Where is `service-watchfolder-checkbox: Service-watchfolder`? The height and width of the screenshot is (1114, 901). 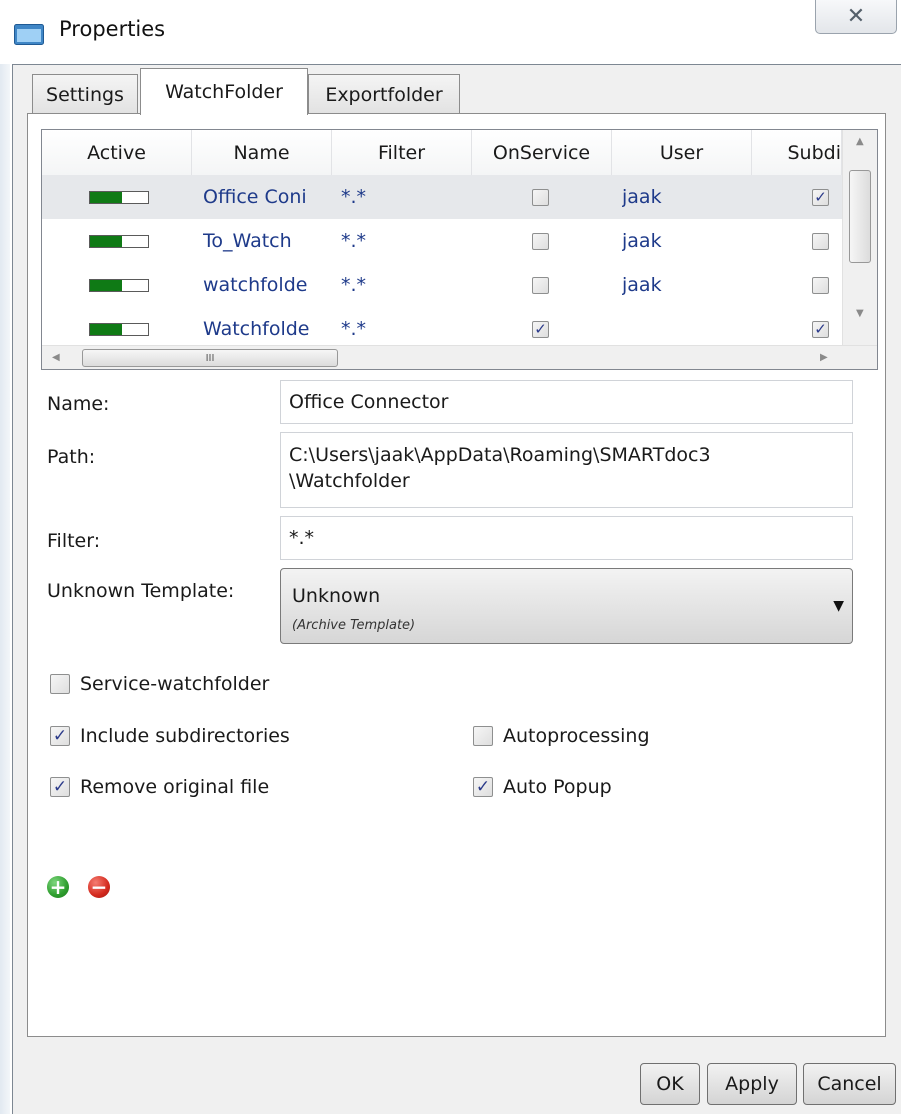
service-watchfolder-checkbox: Service-watchfolder is located at coordinates (159, 684).